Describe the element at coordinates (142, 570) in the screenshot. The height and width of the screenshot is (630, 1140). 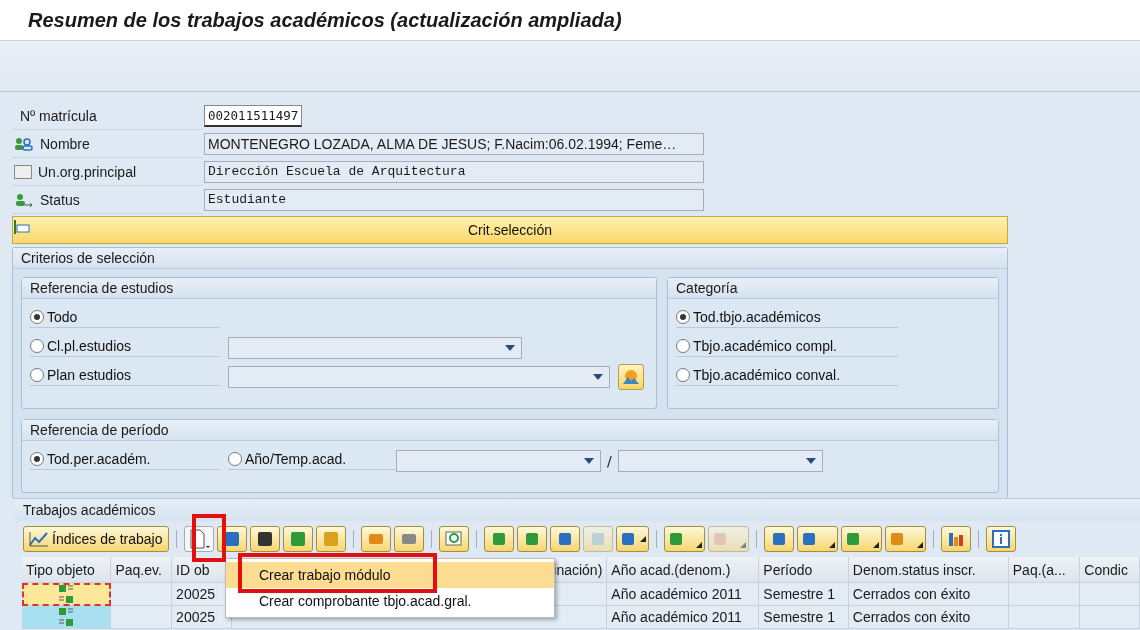
I see `column-header: Paq.ev.` at that location.